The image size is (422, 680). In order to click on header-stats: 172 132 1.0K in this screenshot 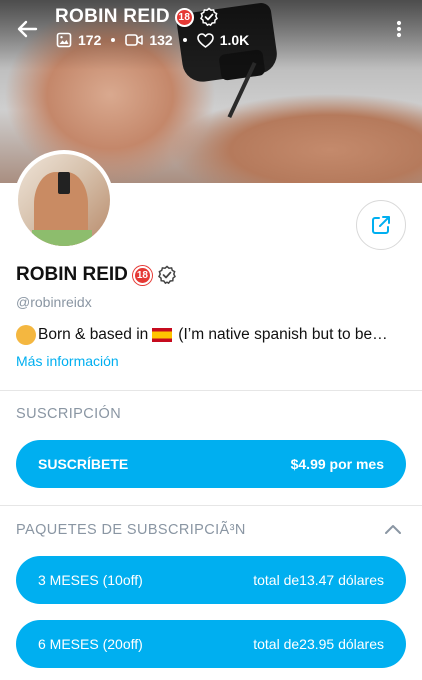, I will do `click(152, 40)`.